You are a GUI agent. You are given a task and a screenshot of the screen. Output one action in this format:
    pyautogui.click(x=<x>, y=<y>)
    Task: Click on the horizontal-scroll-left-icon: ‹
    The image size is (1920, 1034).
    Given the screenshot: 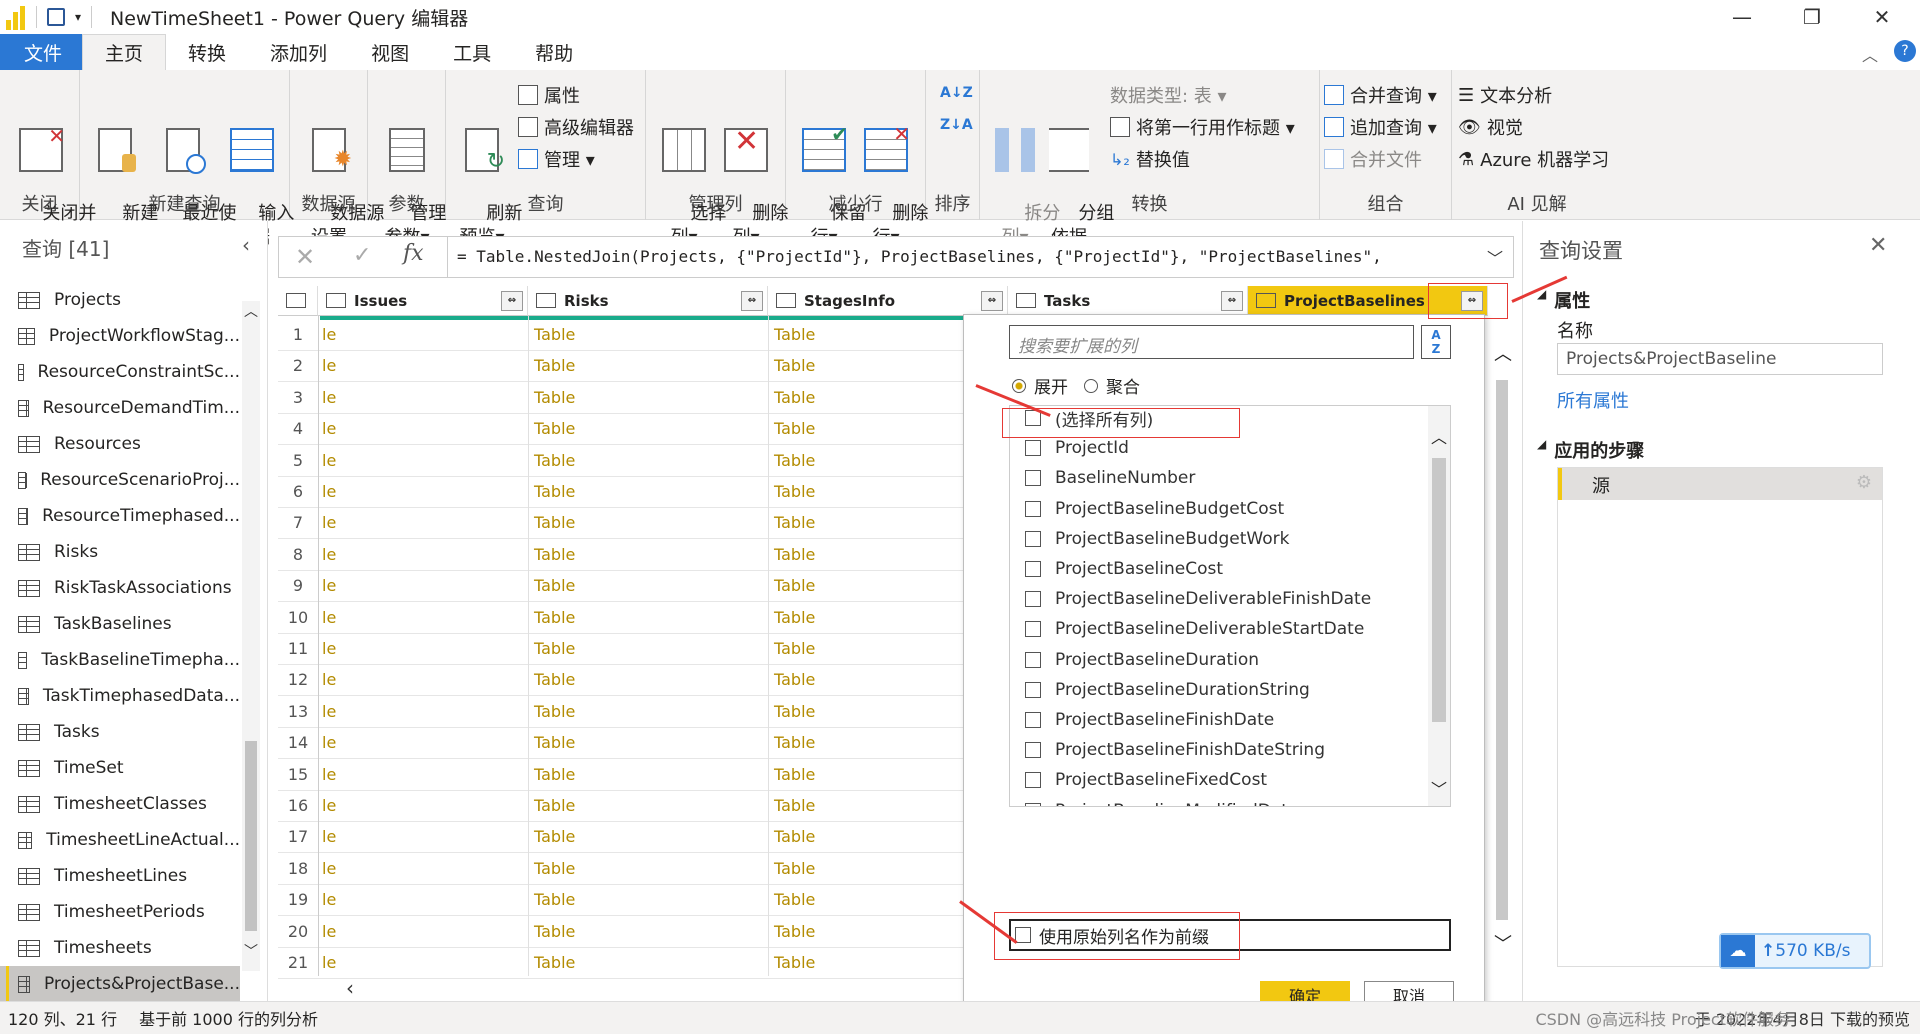 What is the action you would take?
    pyautogui.click(x=350, y=988)
    